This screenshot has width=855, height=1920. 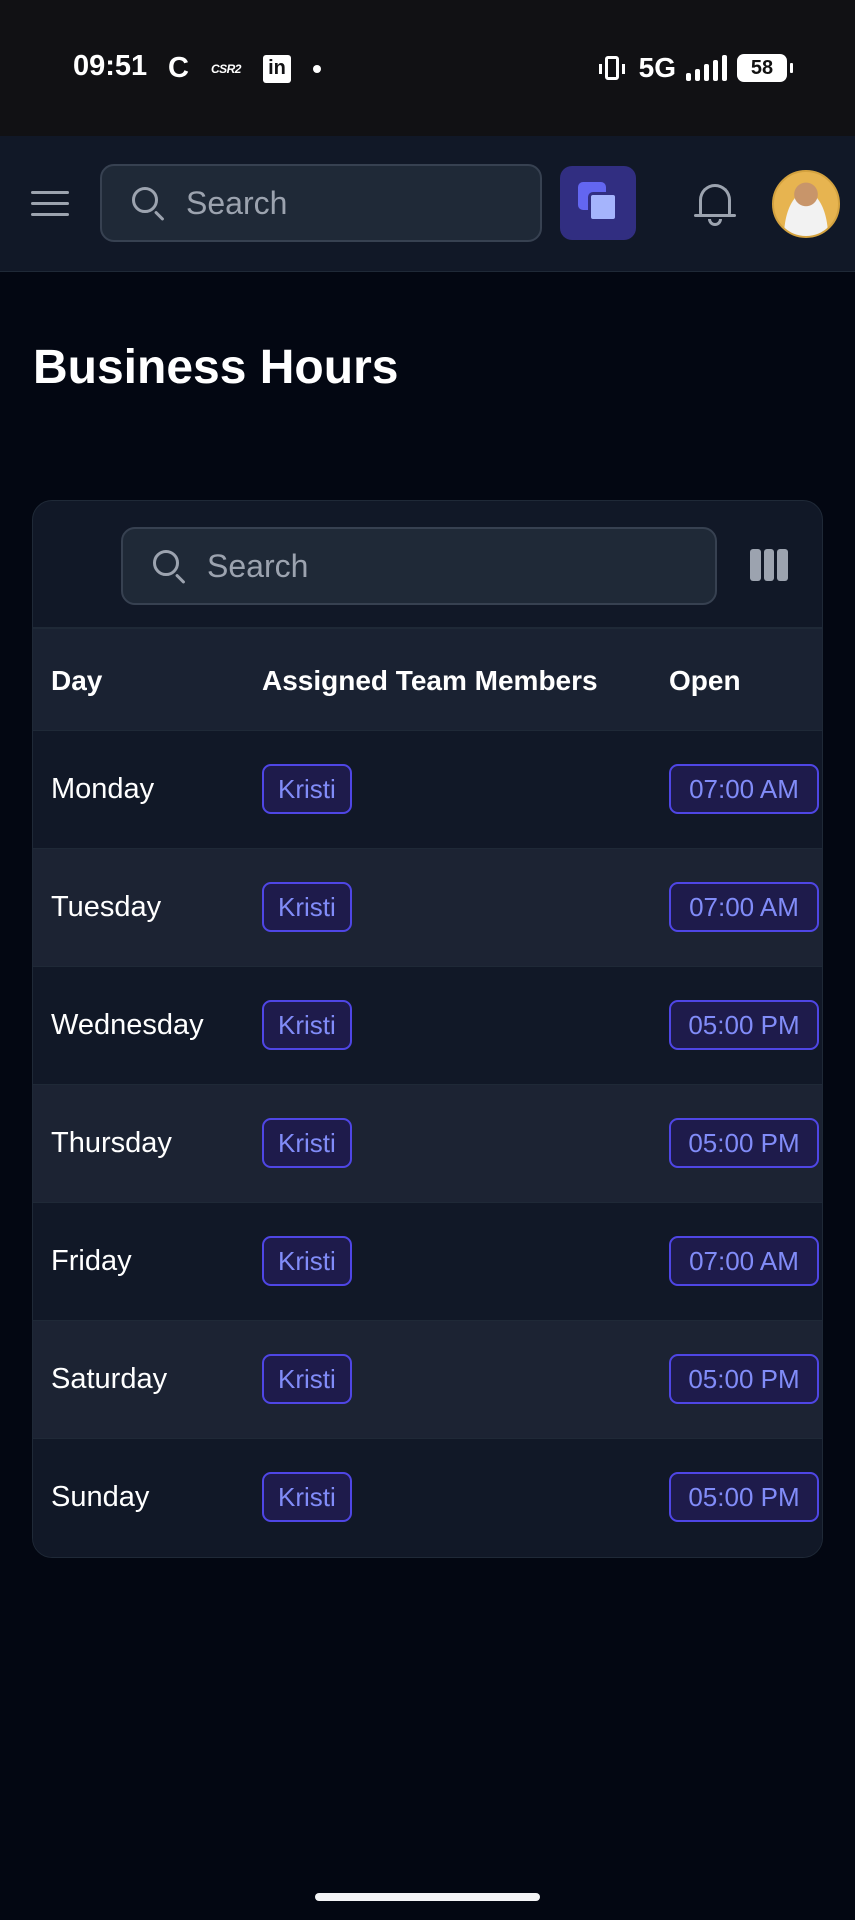 I want to click on column-header-assigned-team-members: Assigned Team Members, so click(x=430, y=681).